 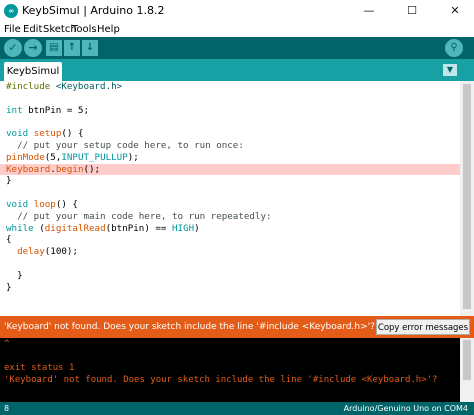 What do you see at coordinates (237, 408) in the screenshot?
I see `bottom-status-bar: 8 Arduino/Genuino Uno on COM4` at bounding box center [237, 408].